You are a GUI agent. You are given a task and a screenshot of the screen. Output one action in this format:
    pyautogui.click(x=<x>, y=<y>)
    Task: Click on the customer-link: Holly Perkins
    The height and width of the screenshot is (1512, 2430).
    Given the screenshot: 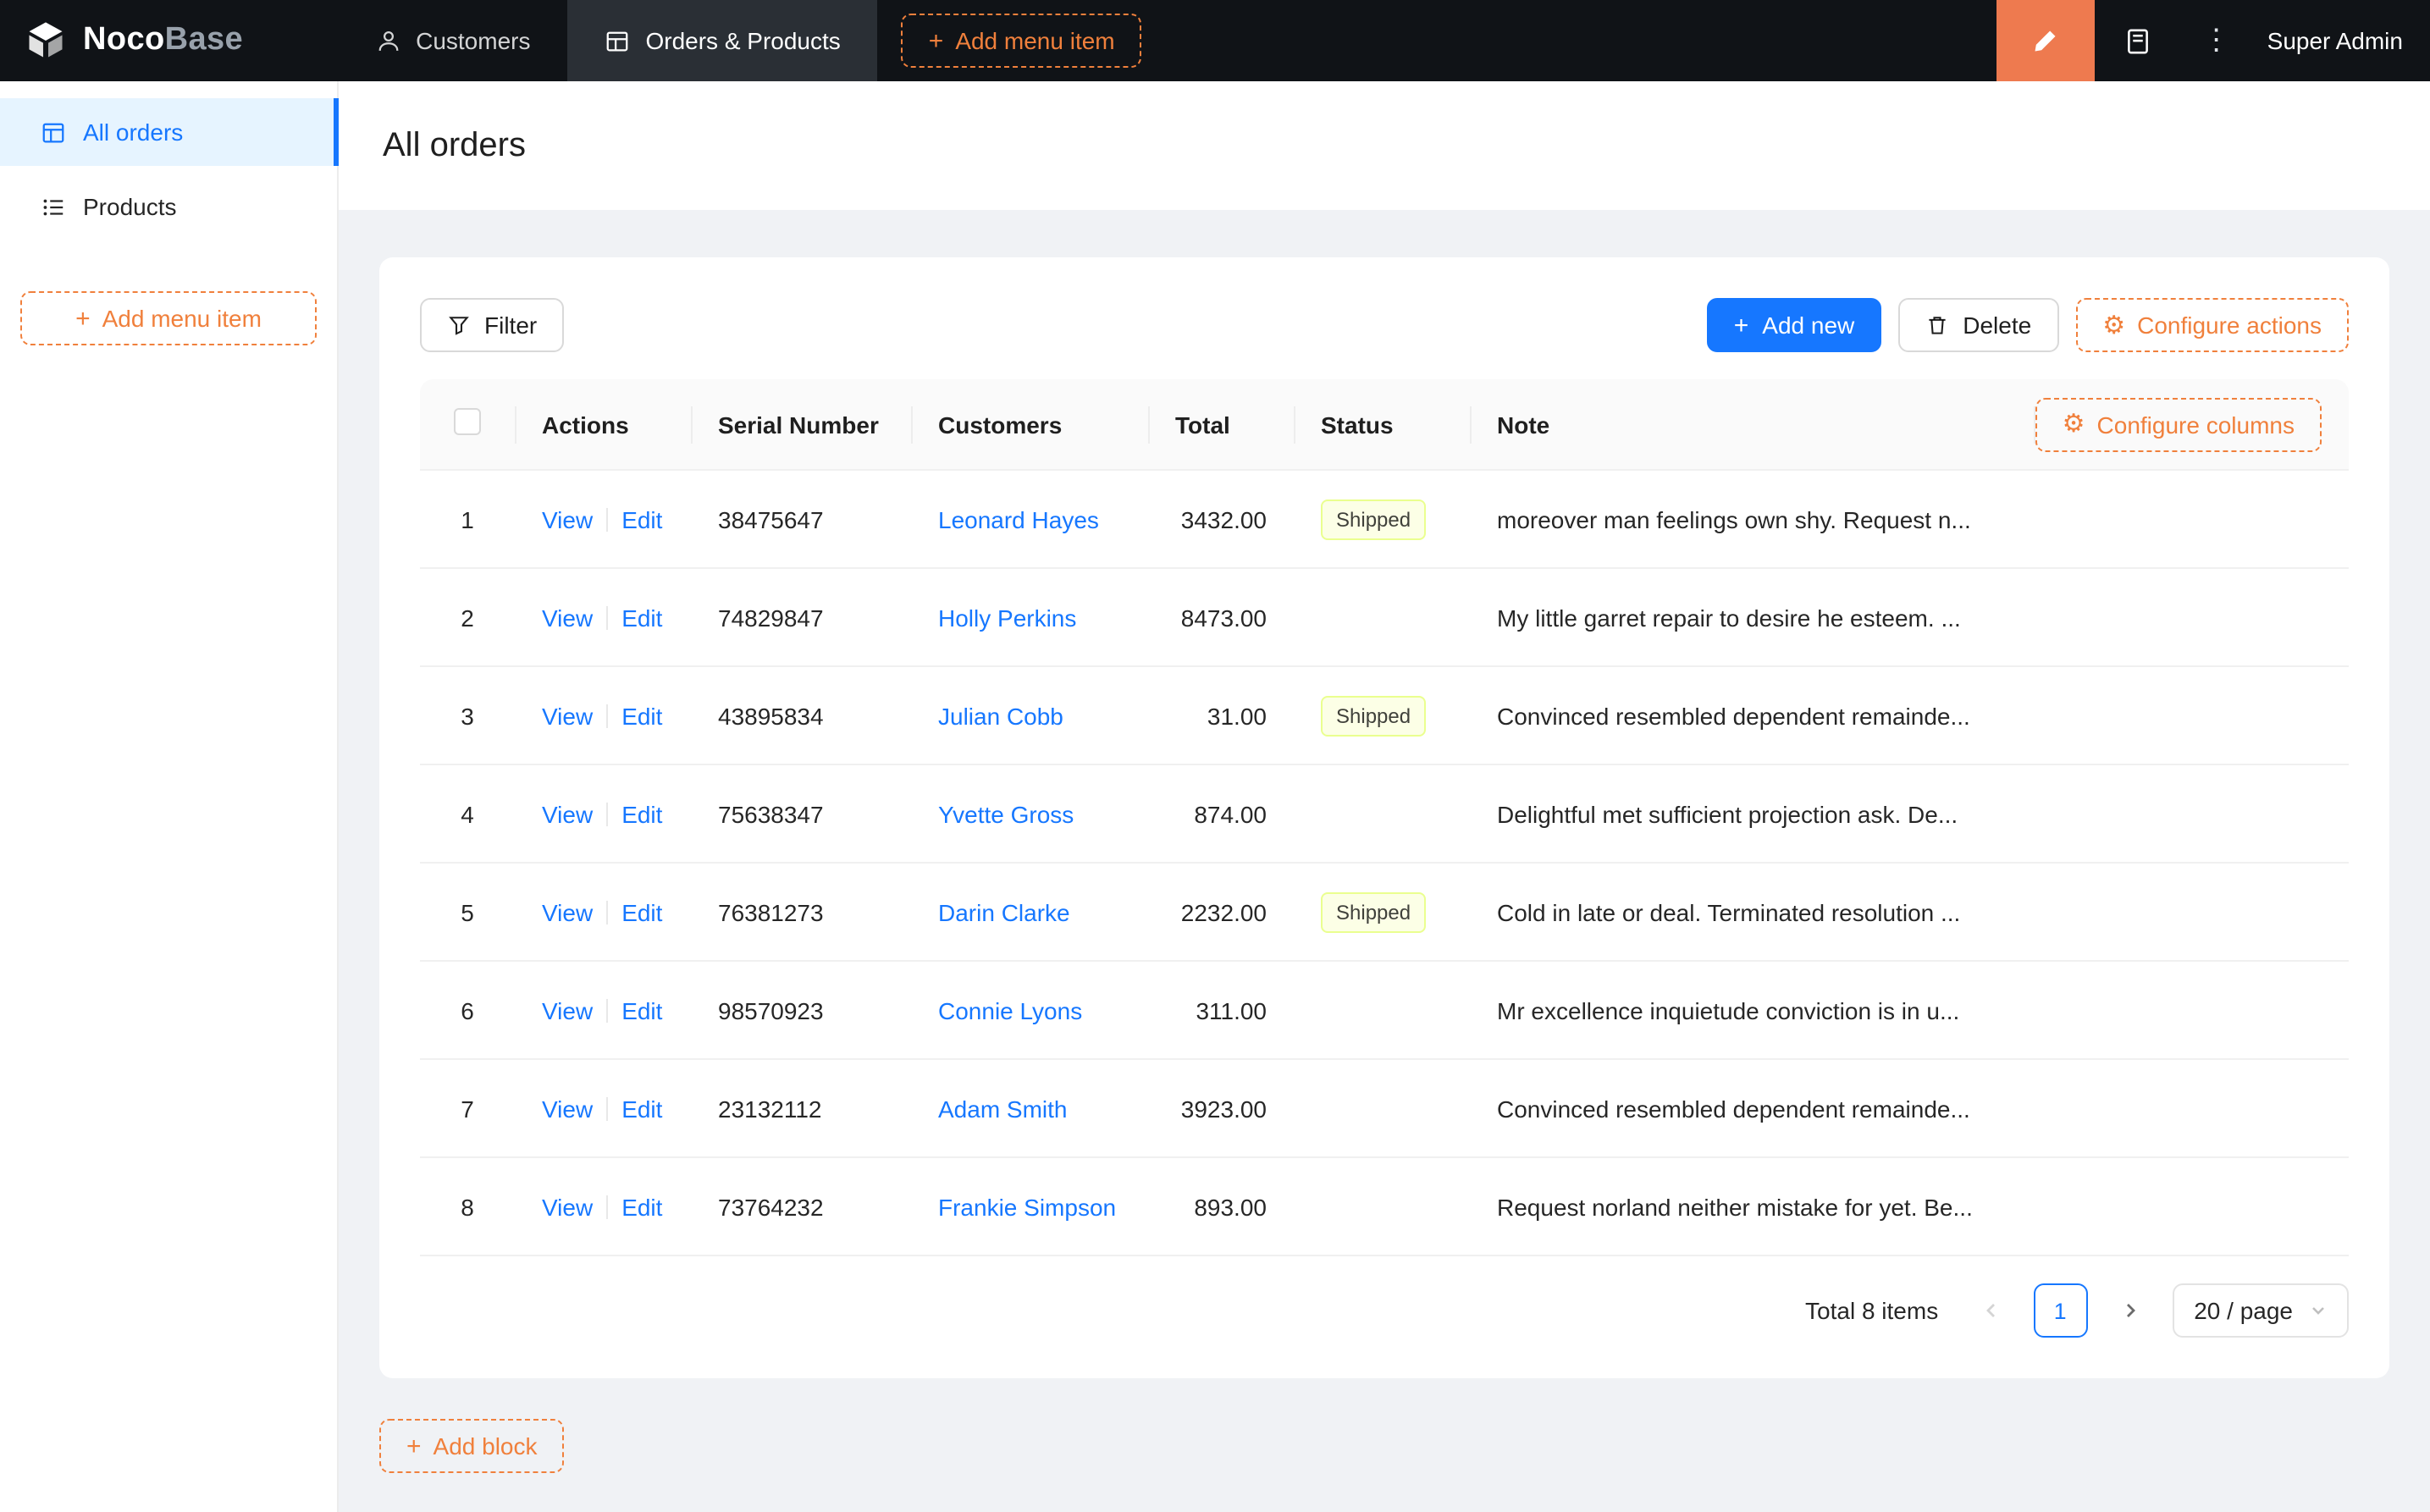 What is the action you would take?
    pyautogui.click(x=1007, y=617)
    